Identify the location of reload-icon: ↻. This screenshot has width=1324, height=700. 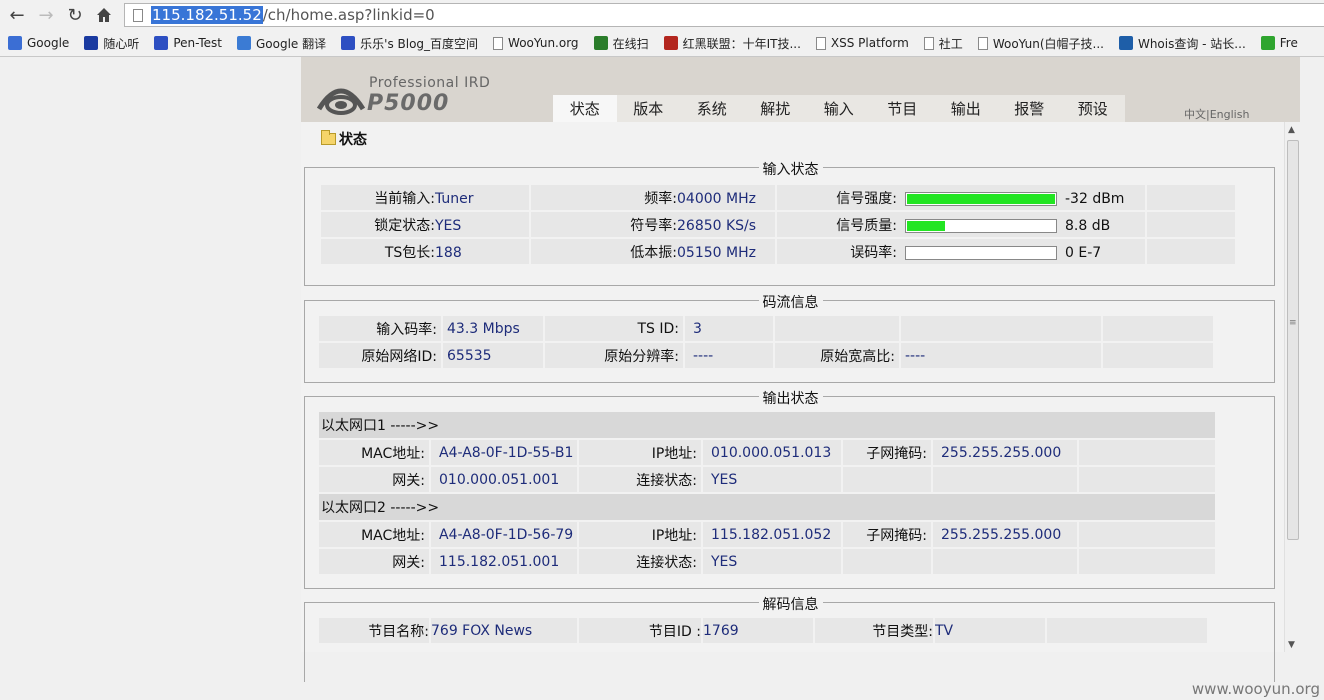
(75, 15).